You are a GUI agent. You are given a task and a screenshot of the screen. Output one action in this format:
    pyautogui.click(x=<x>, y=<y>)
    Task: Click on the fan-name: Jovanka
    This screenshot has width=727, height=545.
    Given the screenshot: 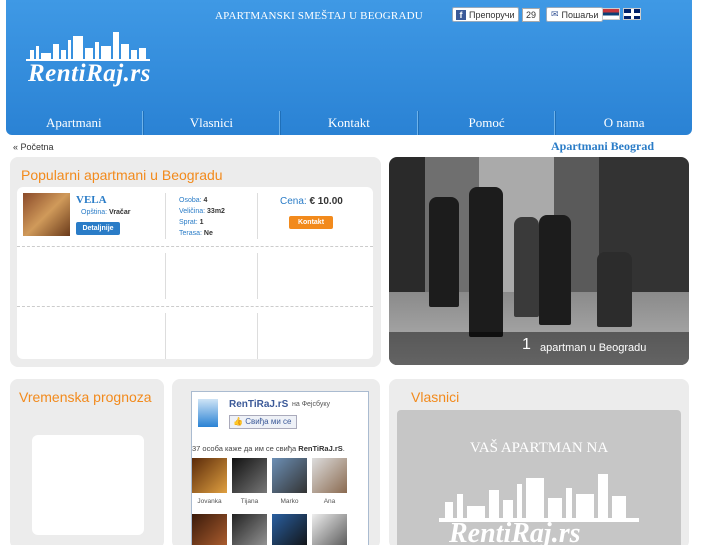 What is the action you would take?
    pyautogui.click(x=209, y=501)
    